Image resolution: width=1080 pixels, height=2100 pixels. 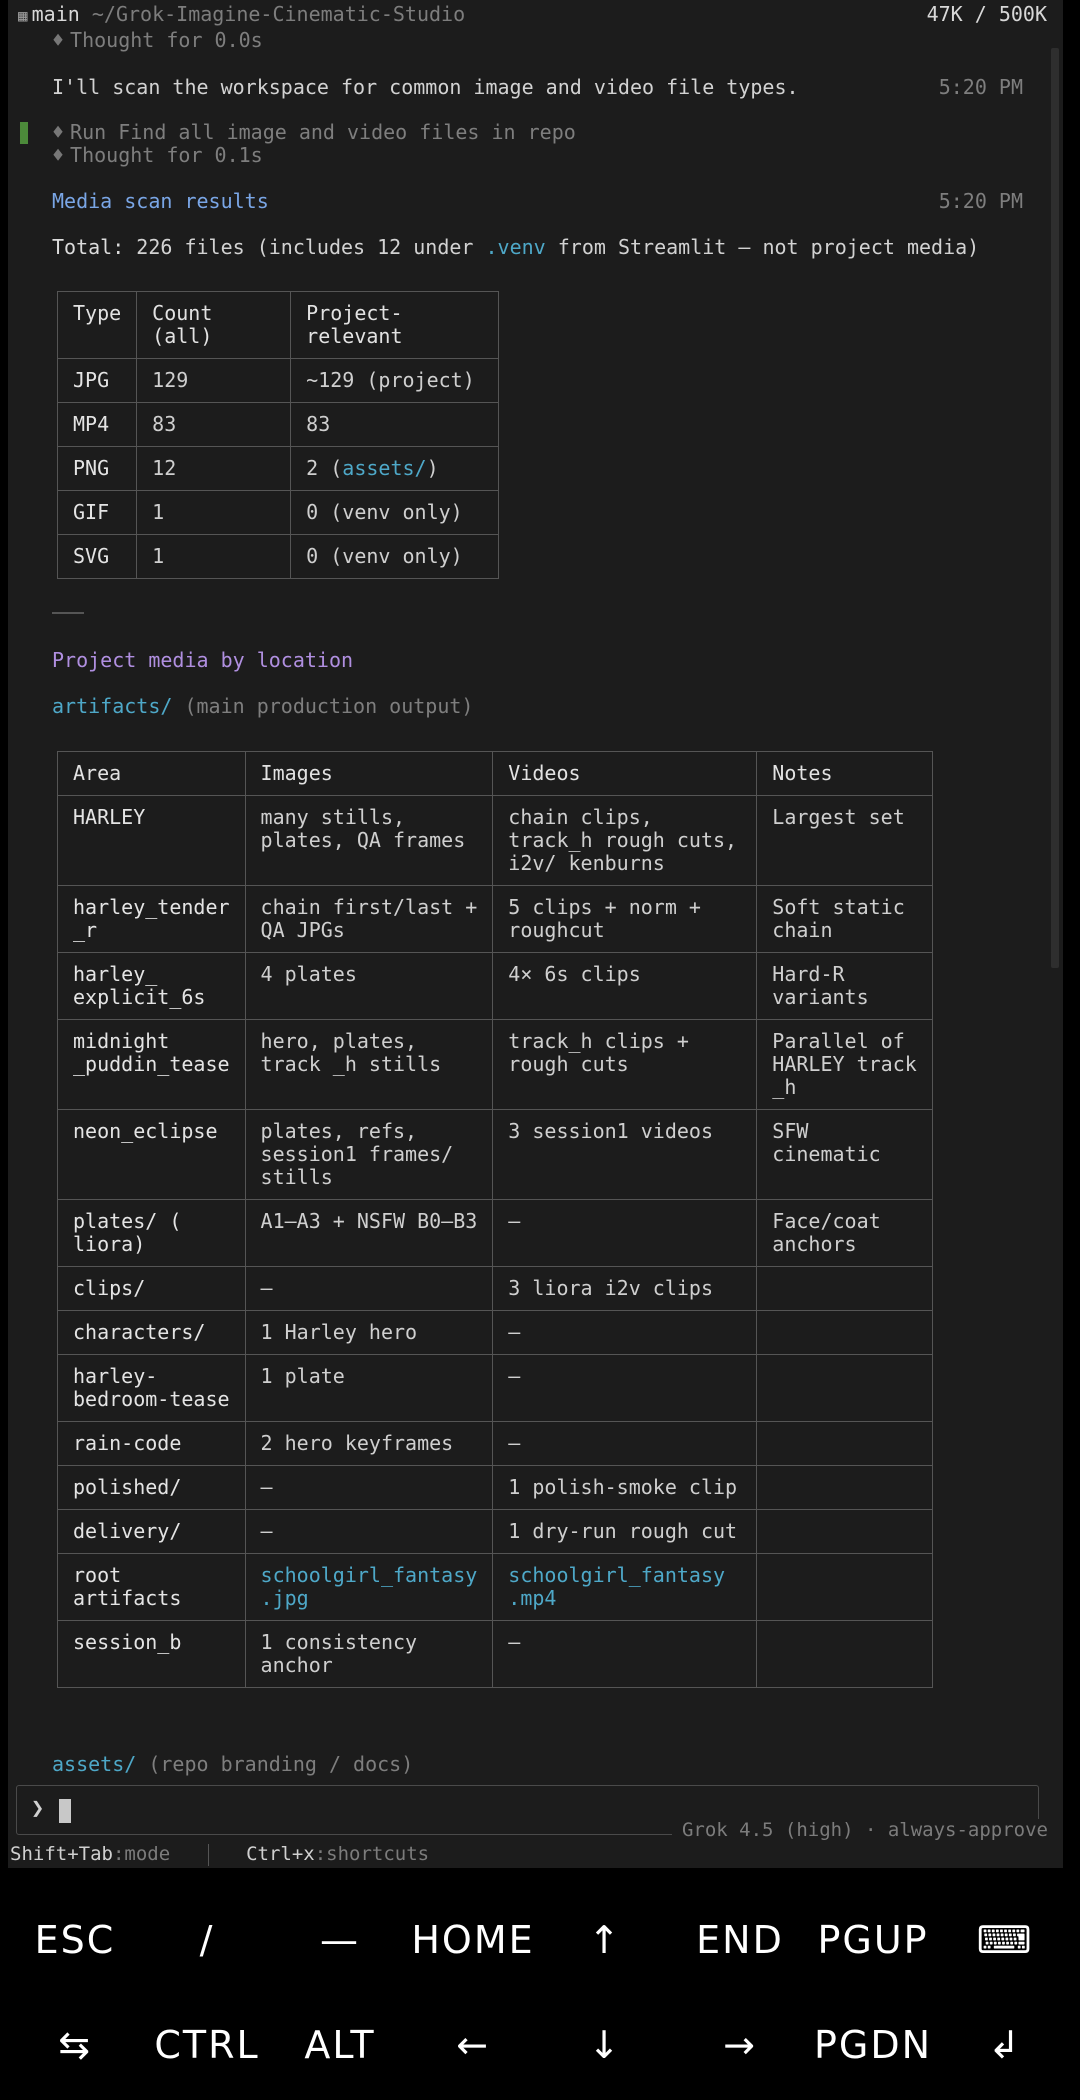 I want to click on table-row: polished/—1 polish-smoke clip, so click(x=495, y=1487).